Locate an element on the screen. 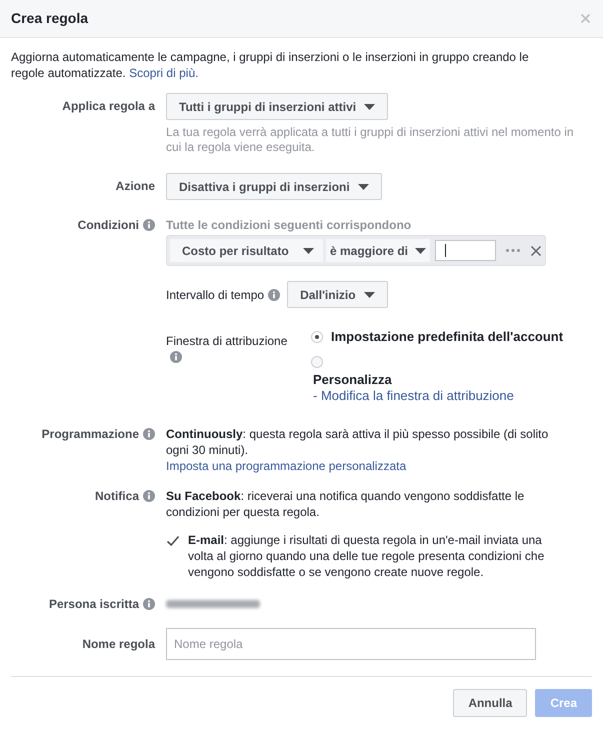 Image resolution: width=603 pixels, height=729 pixels. rule-name-field: Nome regola is located at coordinates (351, 644).